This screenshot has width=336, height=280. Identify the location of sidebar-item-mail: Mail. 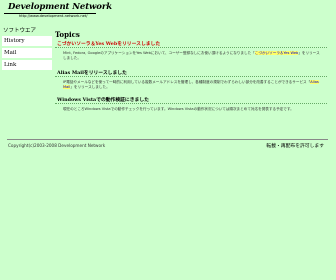
(27, 53).